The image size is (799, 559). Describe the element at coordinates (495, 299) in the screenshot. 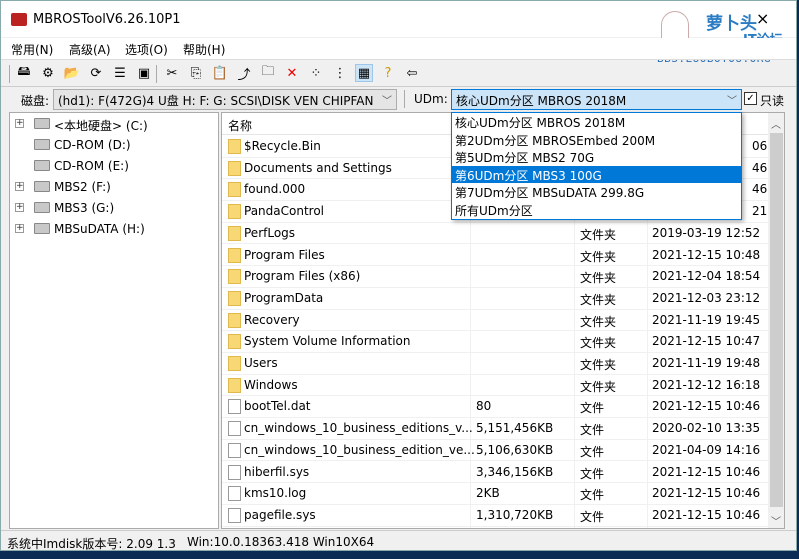

I see `file-row: ProgramData 文件夹 2021-12-03 23:12` at that location.